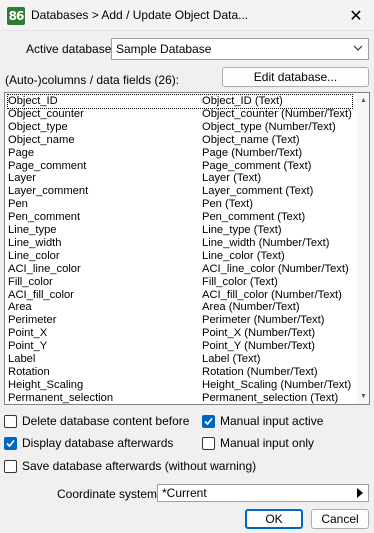  Describe the element at coordinates (30, 281) in the screenshot. I see `field-name: Fill_color` at that location.